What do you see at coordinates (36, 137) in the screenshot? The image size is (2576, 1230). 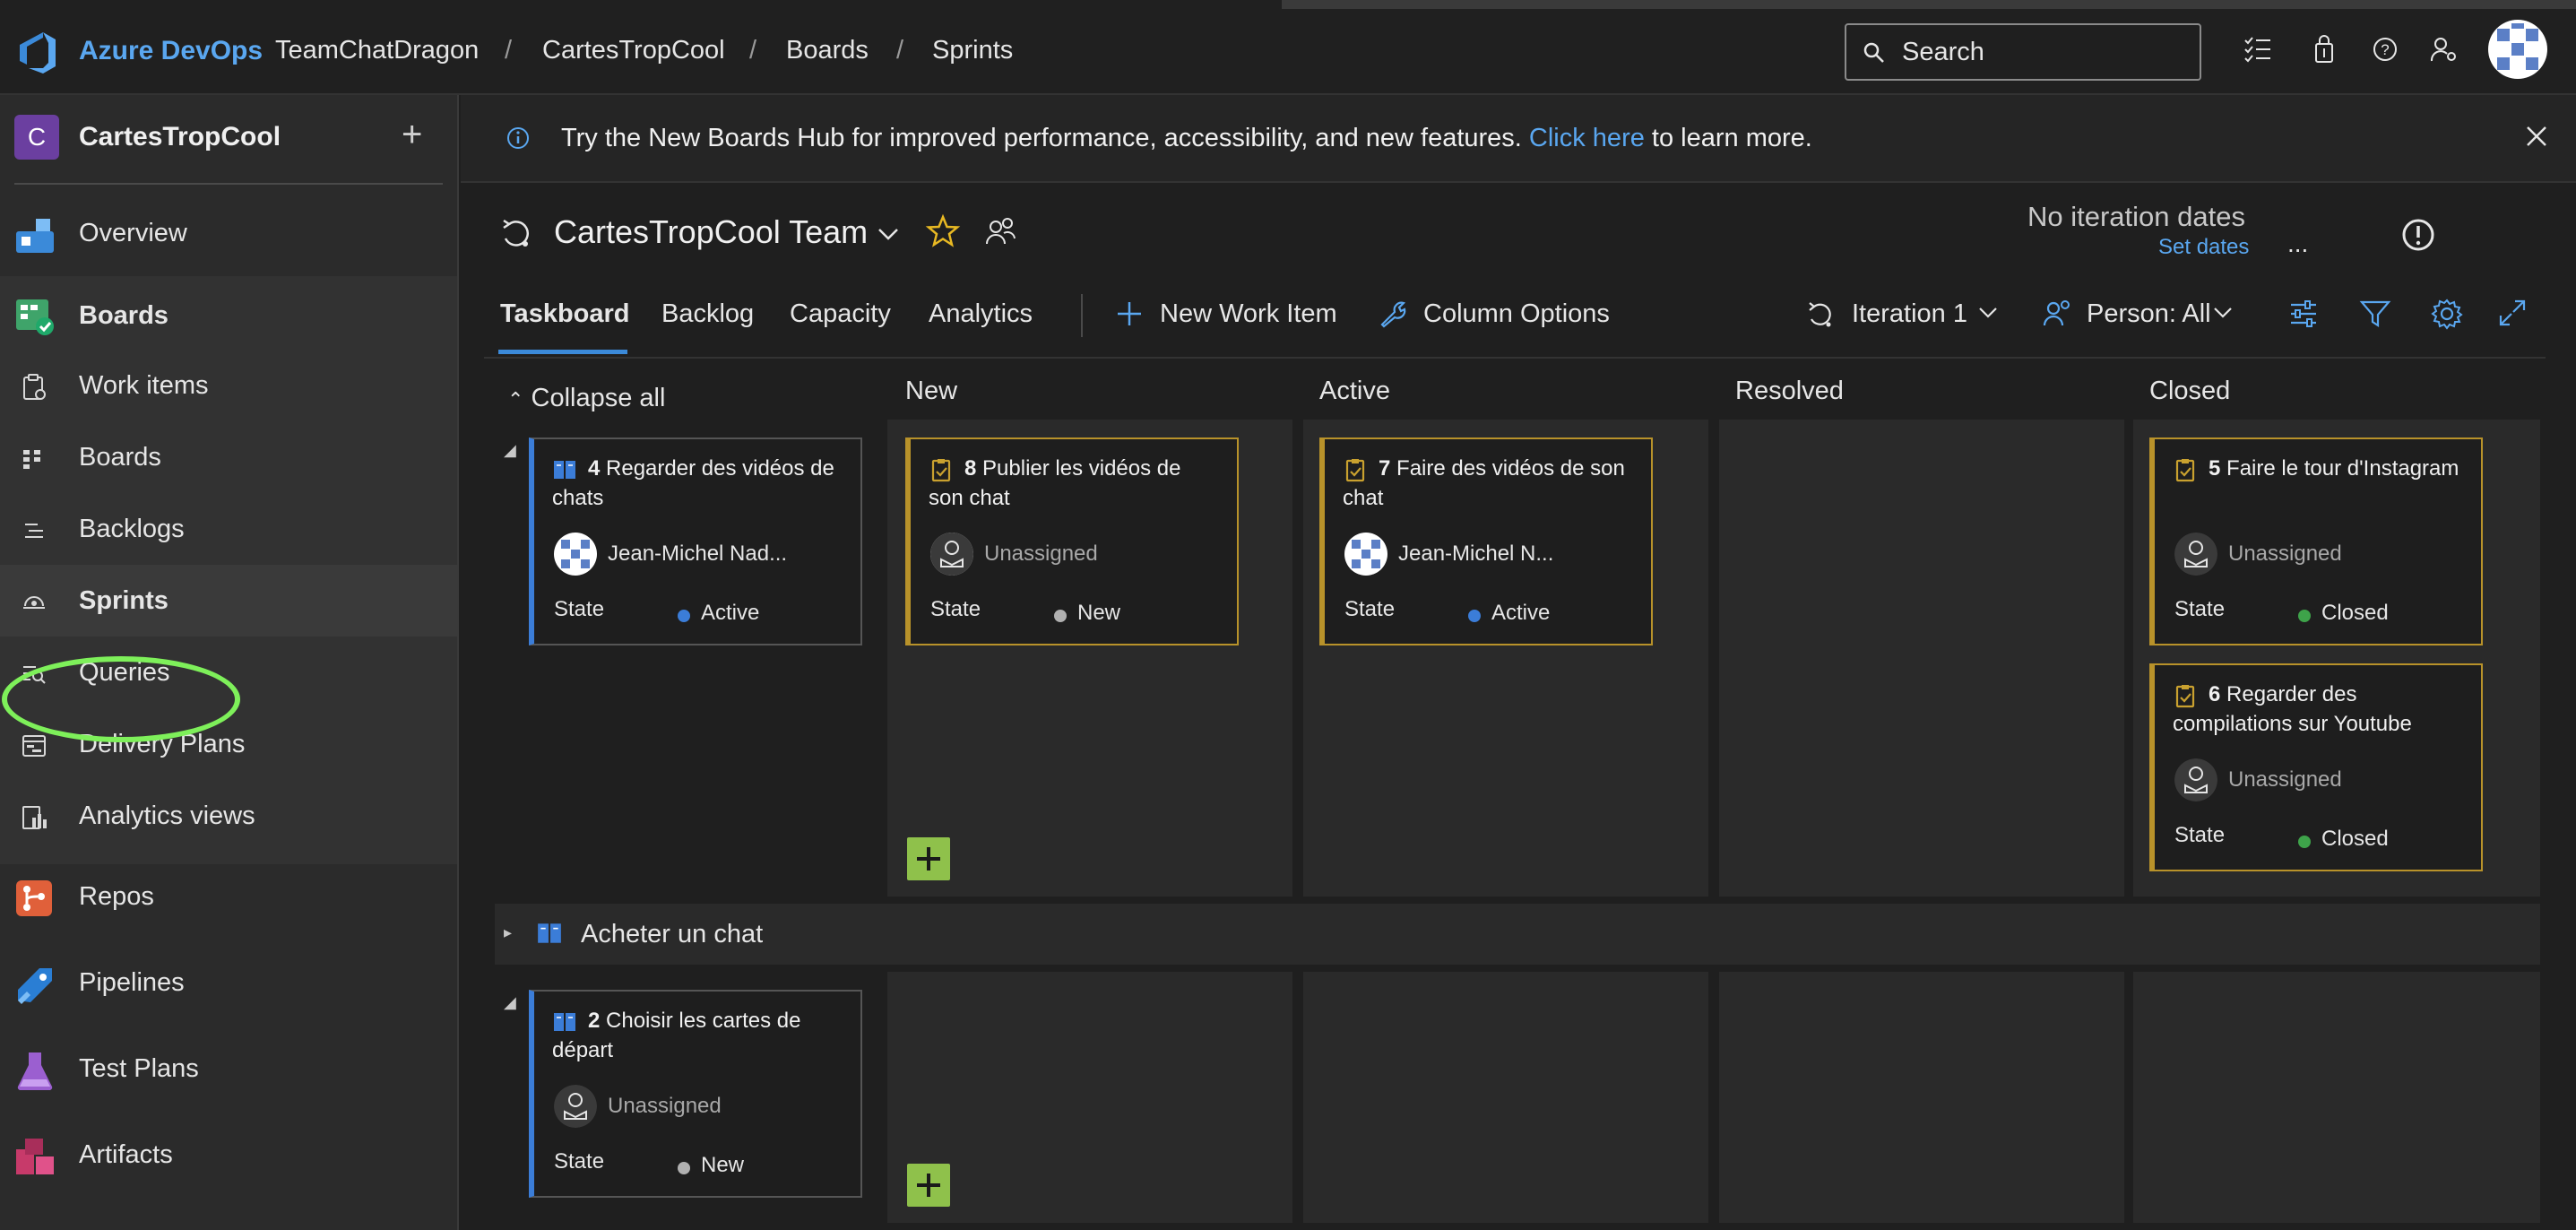 I see `project-badge: C` at bounding box center [36, 137].